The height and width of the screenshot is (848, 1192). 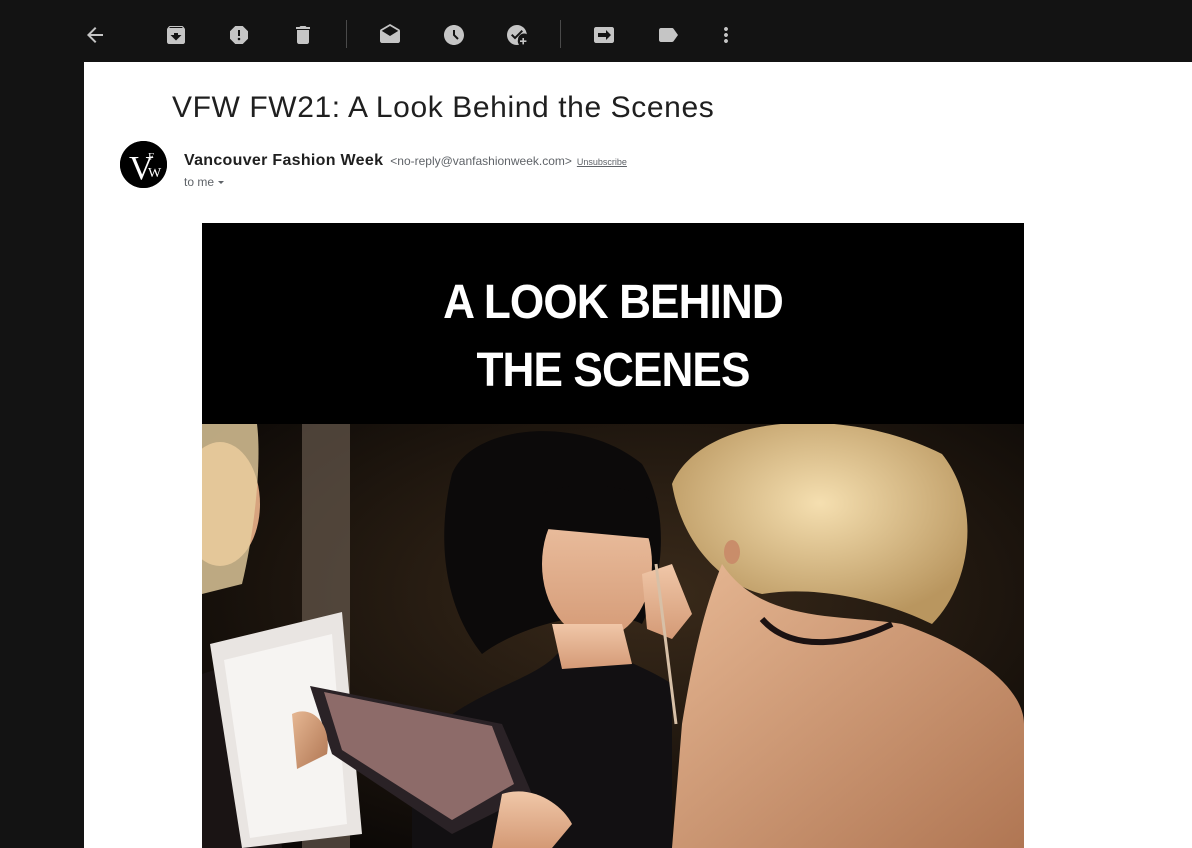 I want to click on label-icon, so click(x=668, y=35).